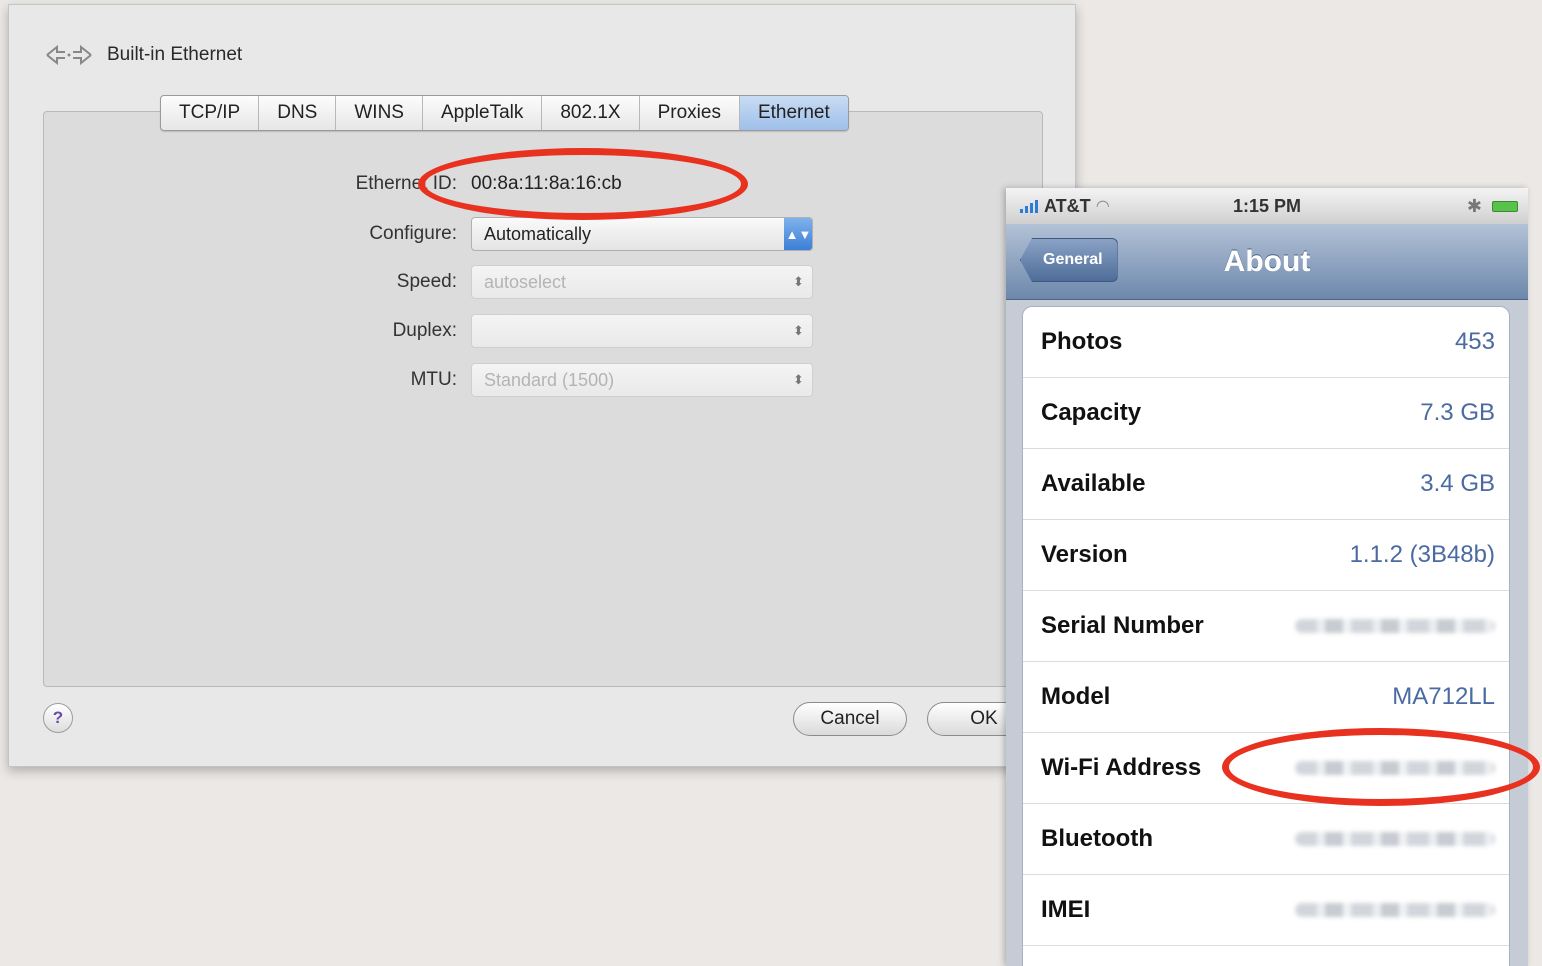 This screenshot has height=966, width=1542. Describe the element at coordinates (69, 55) in the screenshot. I see `ethernet-arrows-icon` at that location.